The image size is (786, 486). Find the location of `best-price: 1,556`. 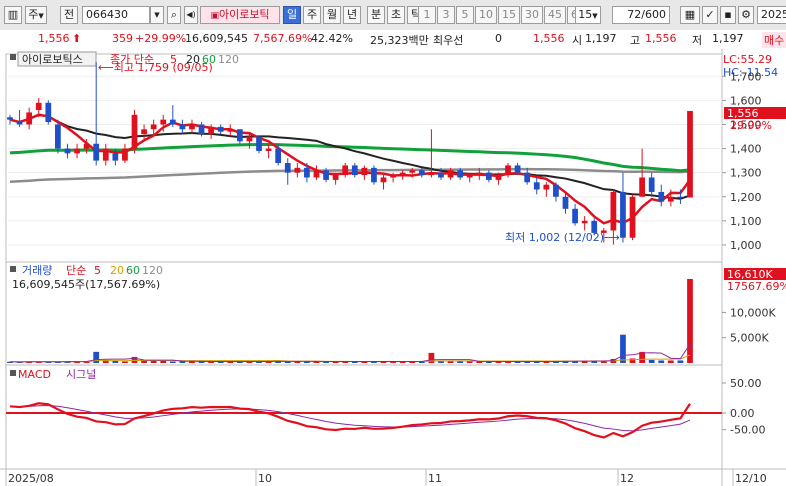

best-price: 1,556 is located at coordinates (549, 38).